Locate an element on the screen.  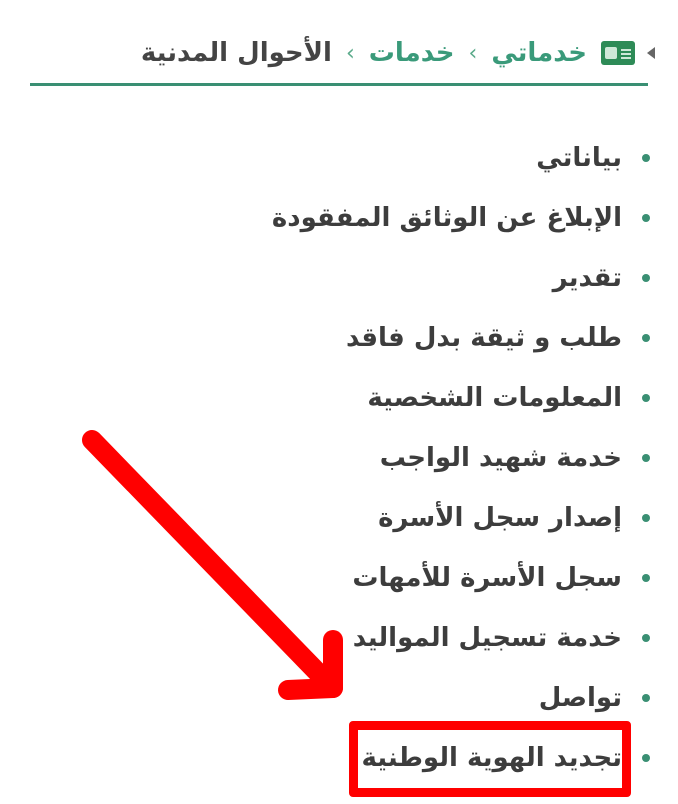
highlight-box is located at coordinates (490, 759).